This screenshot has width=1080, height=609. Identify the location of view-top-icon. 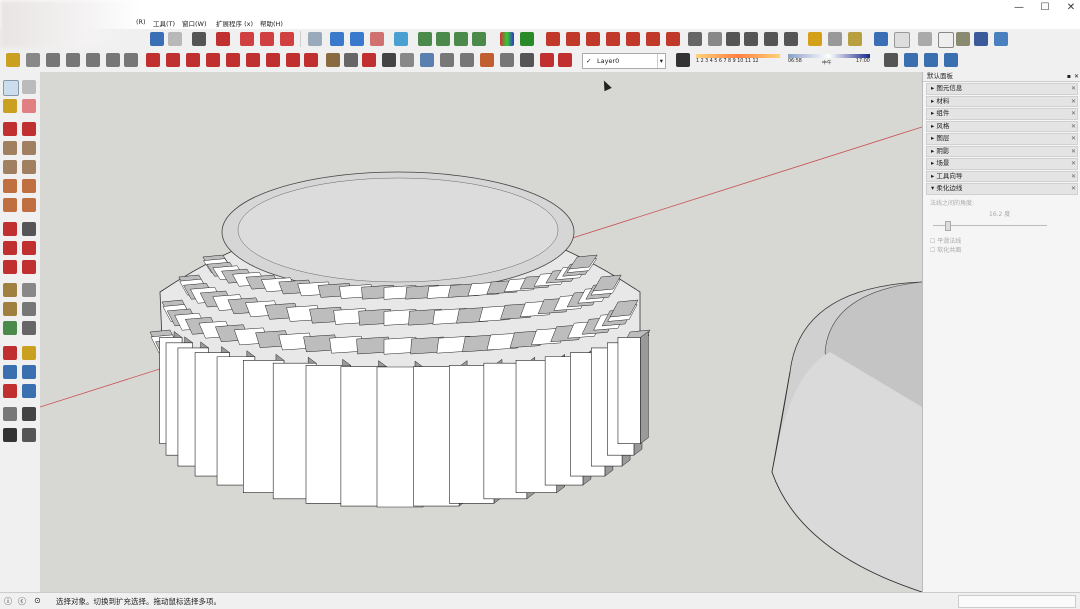
(715, 39).